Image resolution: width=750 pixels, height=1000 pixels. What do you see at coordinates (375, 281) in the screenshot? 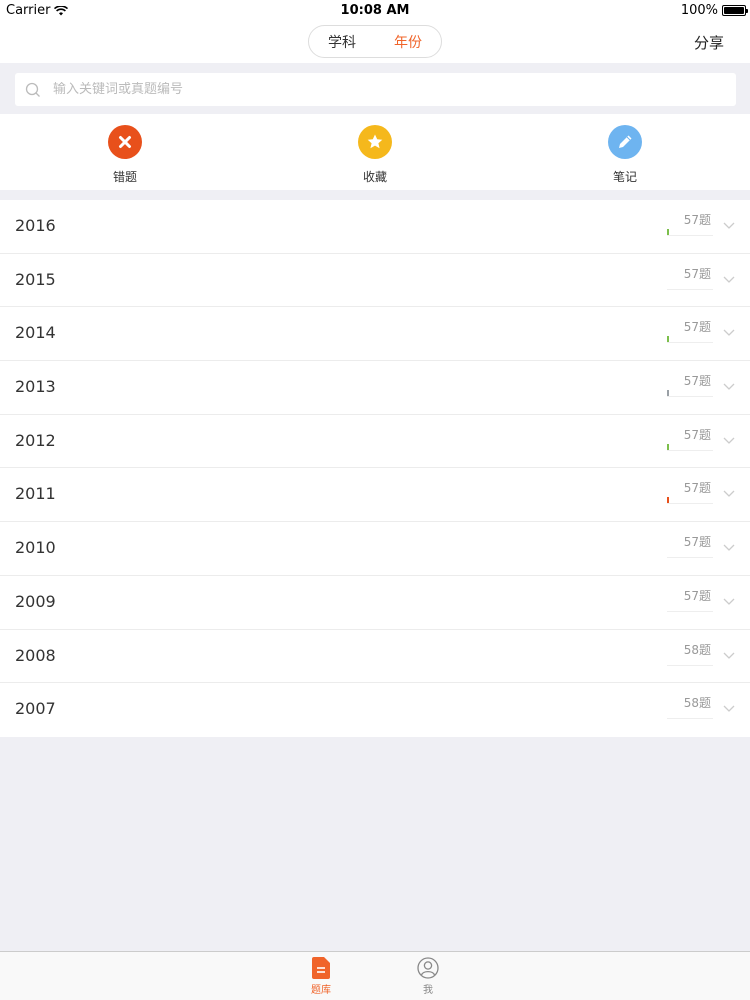
I see `year-row: 2015 57题` at bounding box center [375, 281].